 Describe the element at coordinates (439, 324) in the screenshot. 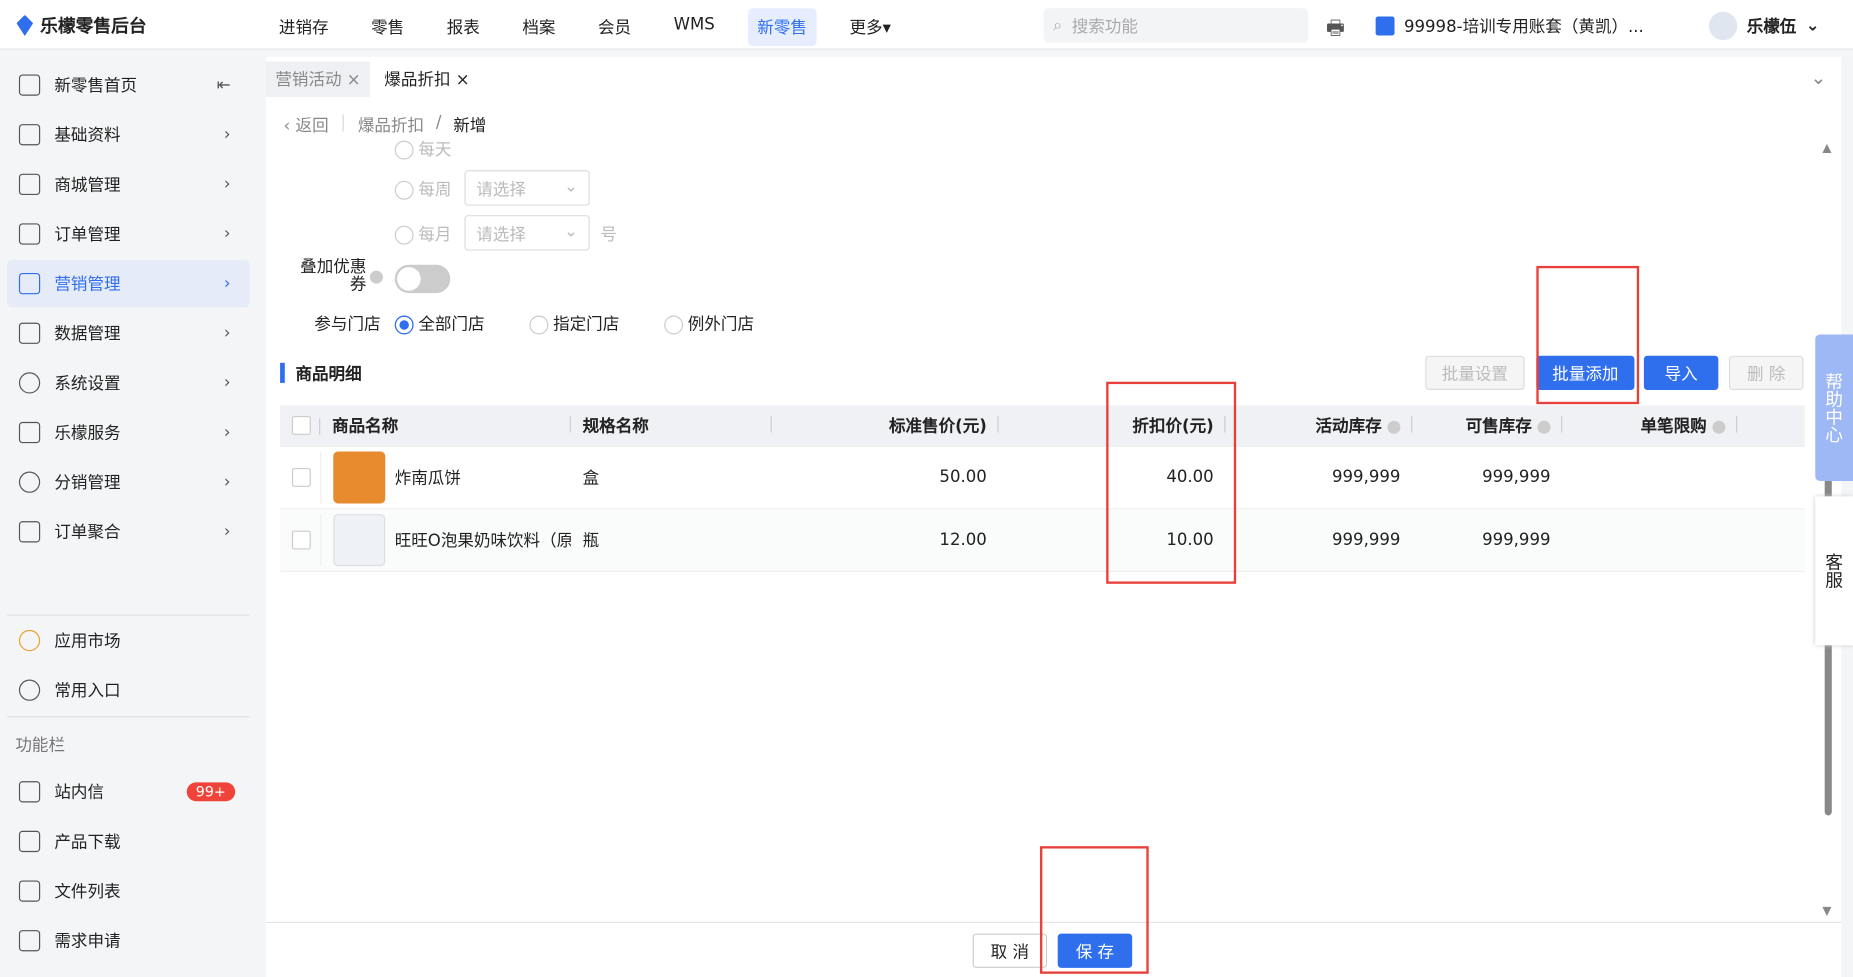

I see `radio-all-stores: 全部门店` at that location.